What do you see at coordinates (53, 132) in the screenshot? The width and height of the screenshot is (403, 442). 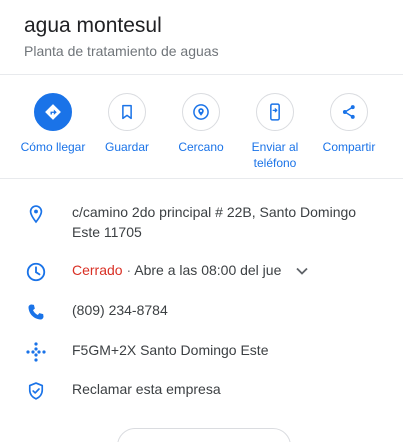 I see `directions-button: Cómo llegar` at bounding box center [53, 132].